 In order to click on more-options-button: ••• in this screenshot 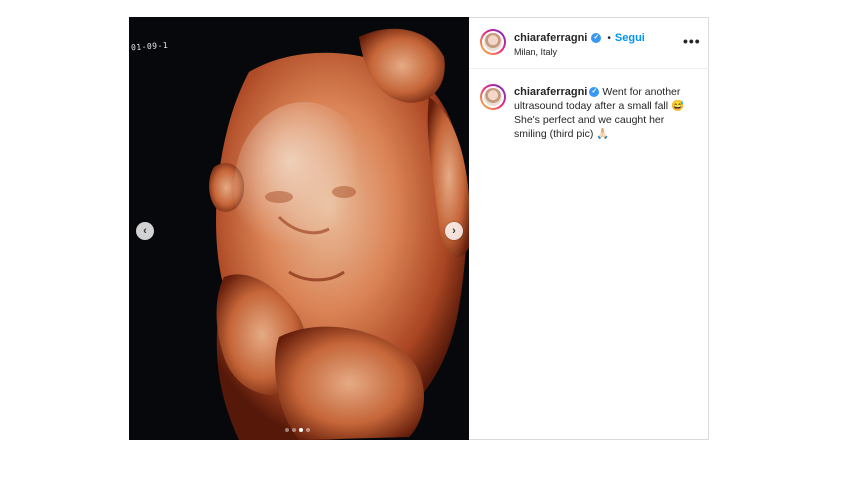, I will do `click(692, 41)`.